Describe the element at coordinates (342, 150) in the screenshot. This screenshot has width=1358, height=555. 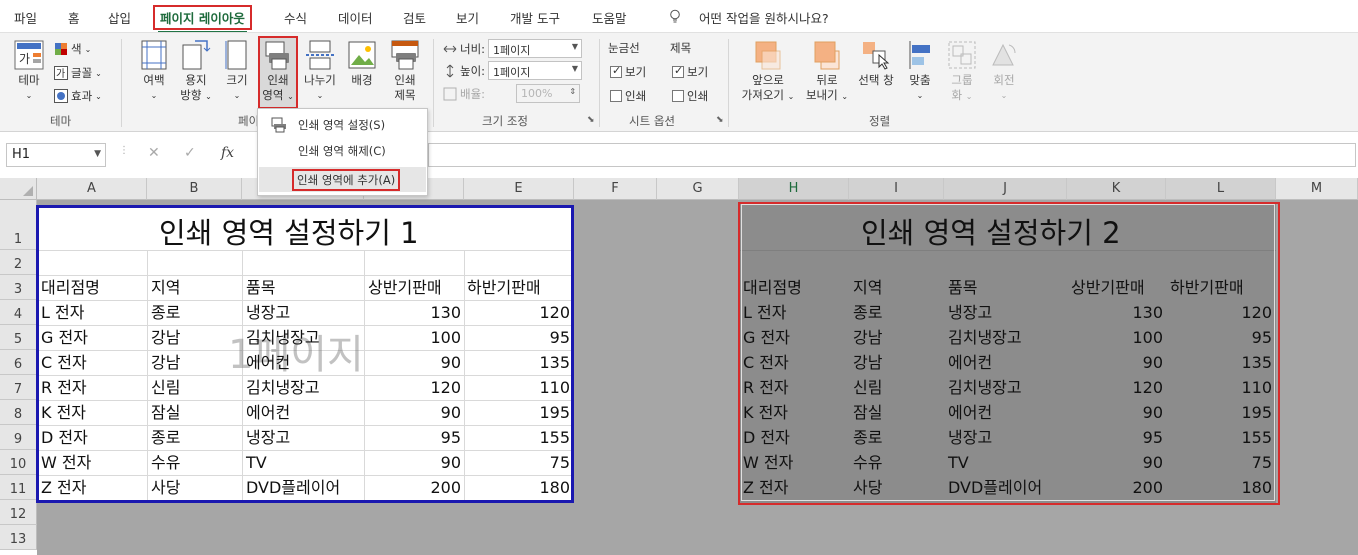
I see `clear-print-area-item: 인쇄 영역 해제(C)` at that location.